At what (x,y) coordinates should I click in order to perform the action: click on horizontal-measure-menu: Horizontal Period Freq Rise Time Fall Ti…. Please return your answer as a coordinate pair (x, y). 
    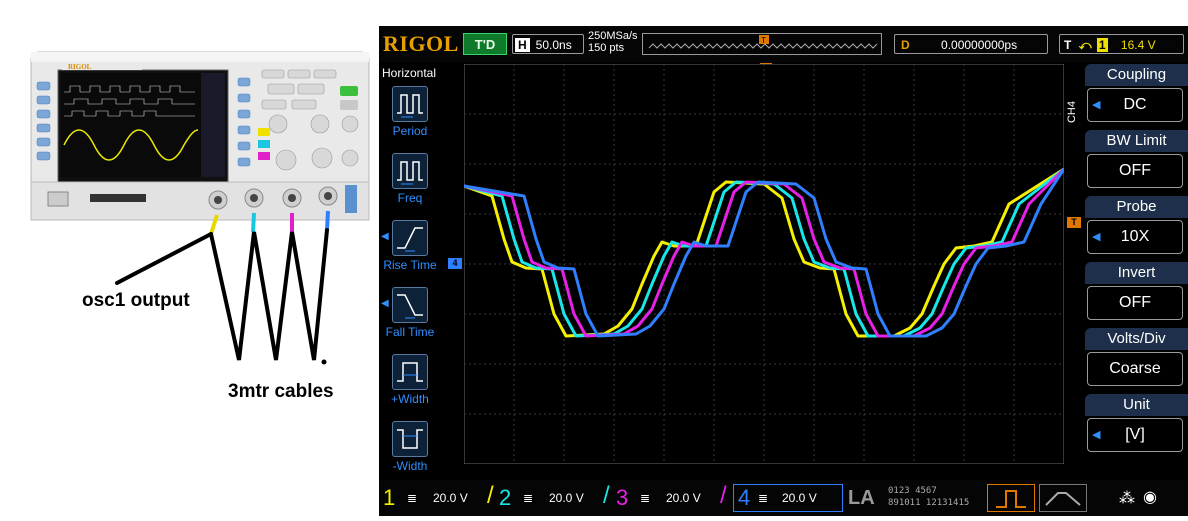
    Looking at the image, I should click on (410, 271).